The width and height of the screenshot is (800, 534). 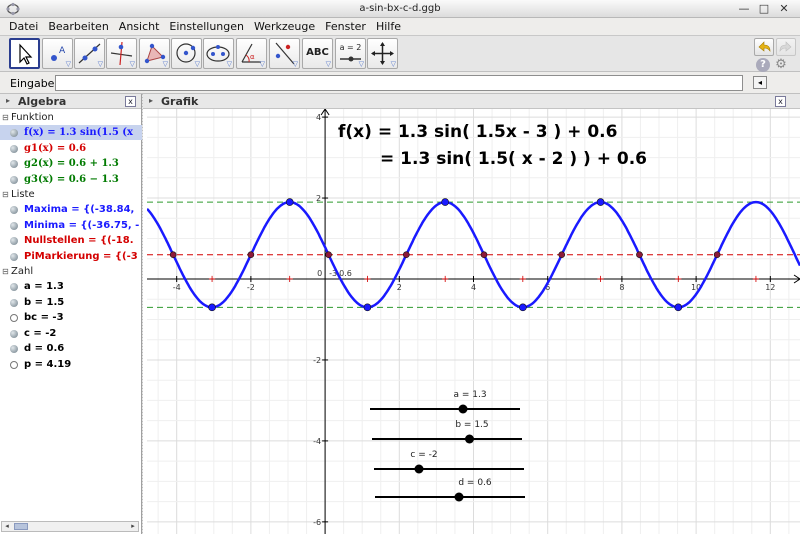 I want to click on circle-tool-button: ▽, so click(x=186, y=53).